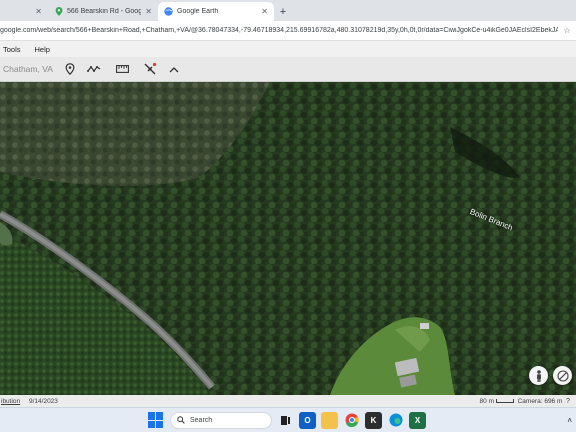  I want to click on menubar: Tools Help, so click(288, 49).